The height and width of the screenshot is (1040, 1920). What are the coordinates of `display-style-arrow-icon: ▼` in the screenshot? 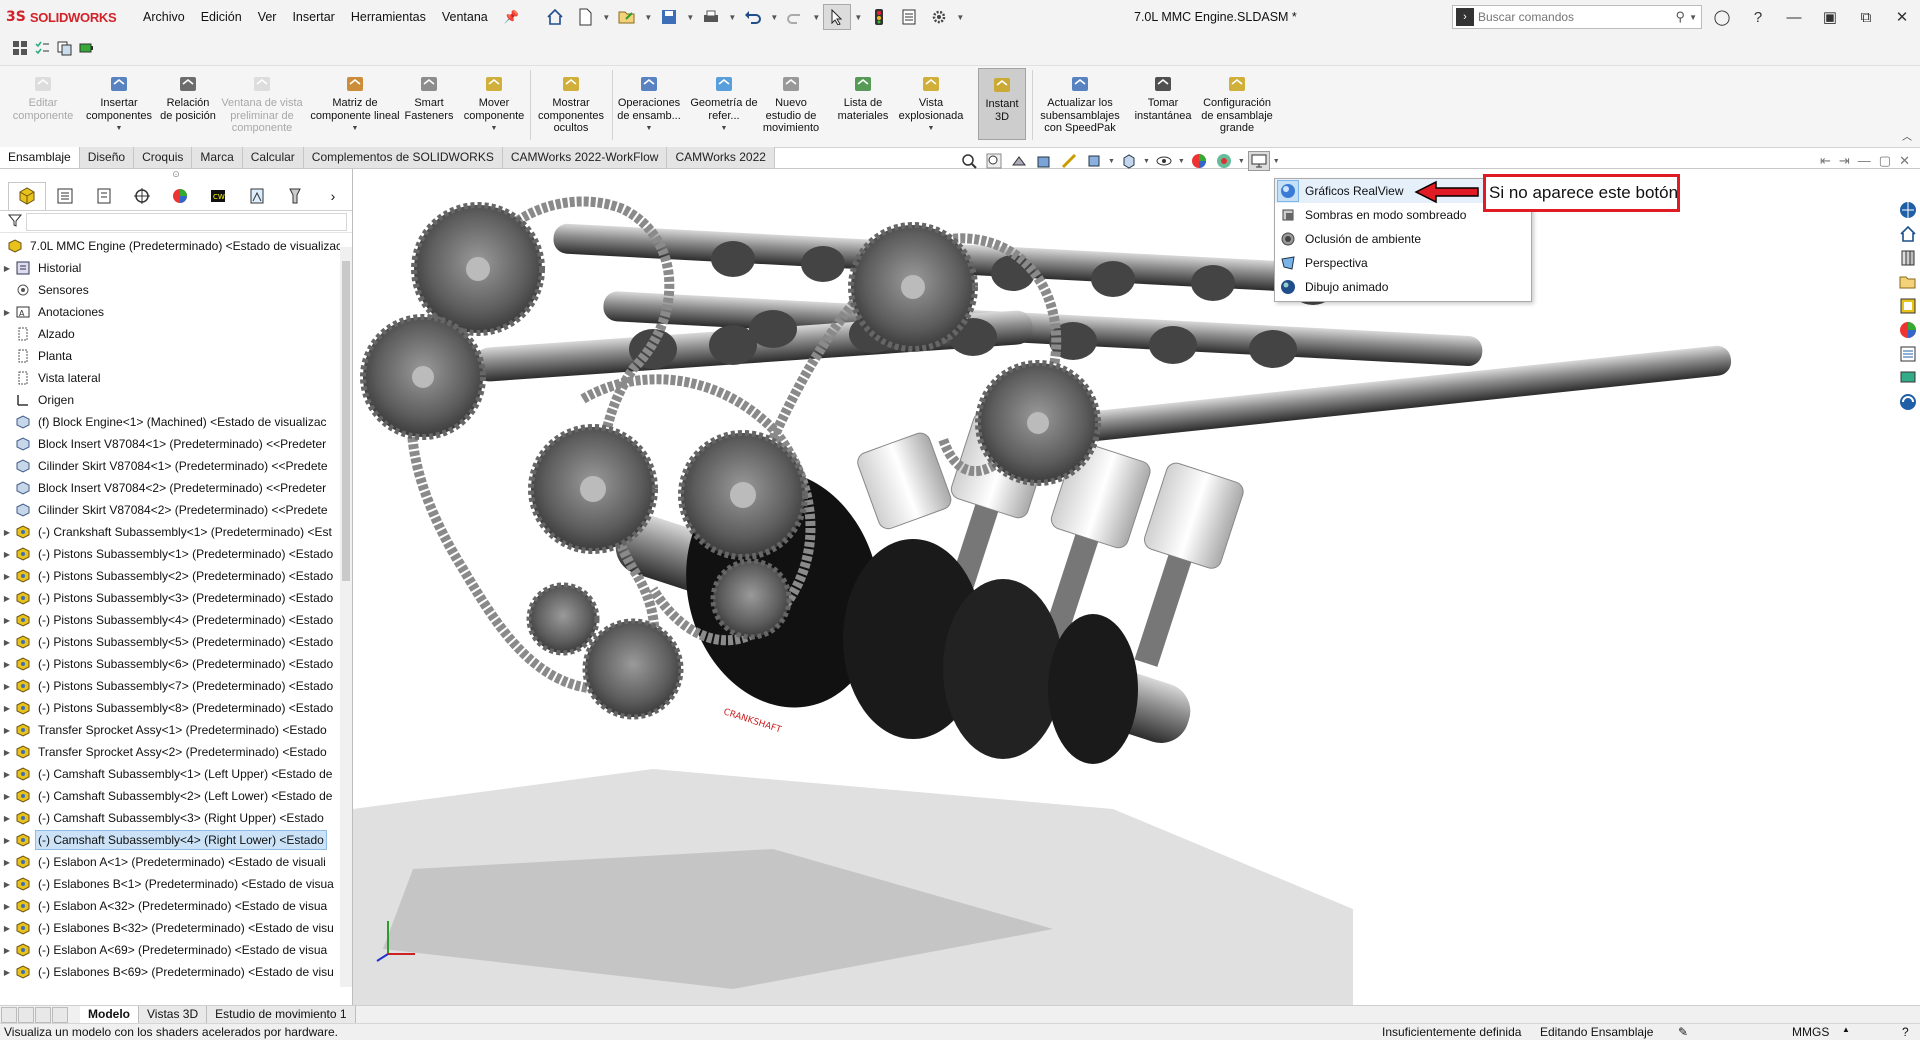 It's located at (1146, 161).